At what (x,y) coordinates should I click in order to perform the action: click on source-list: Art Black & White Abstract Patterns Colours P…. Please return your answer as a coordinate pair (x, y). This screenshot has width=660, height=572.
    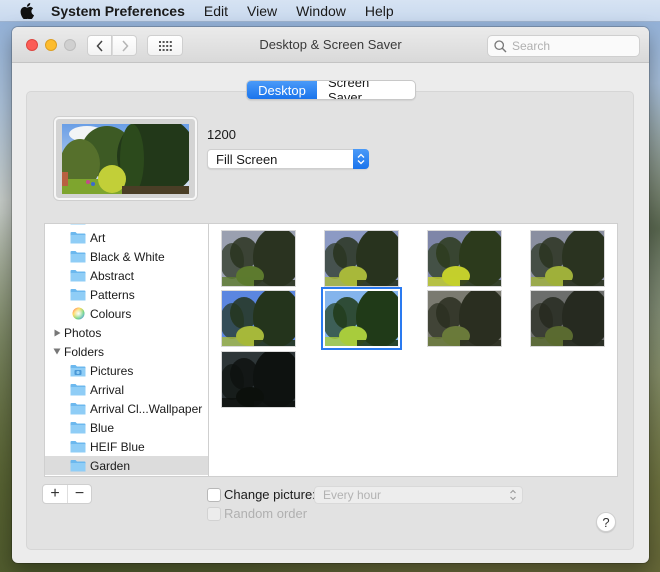
    Looking at the image, I should click on (126, 350).